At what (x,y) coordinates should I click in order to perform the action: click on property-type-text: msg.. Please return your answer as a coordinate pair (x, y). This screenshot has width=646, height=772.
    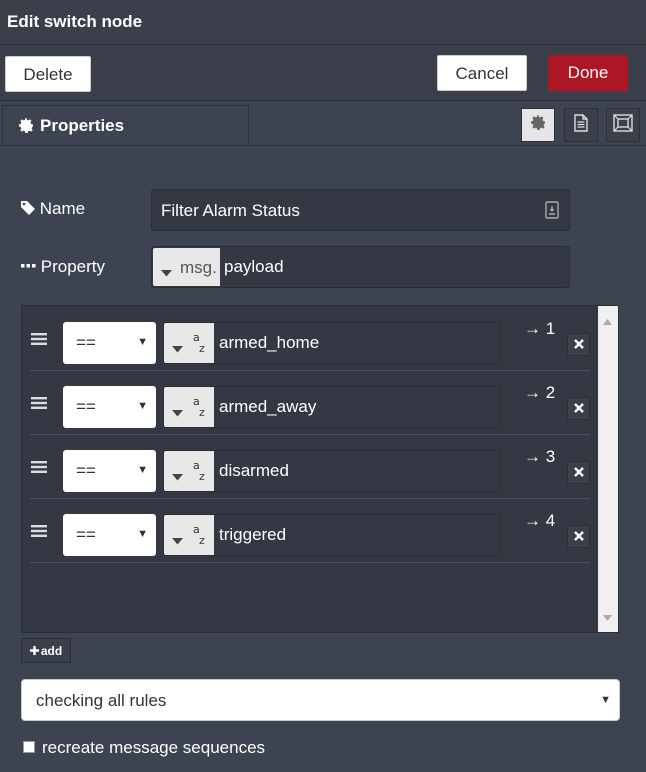
    Looking at the image, I should click on (198, 267).